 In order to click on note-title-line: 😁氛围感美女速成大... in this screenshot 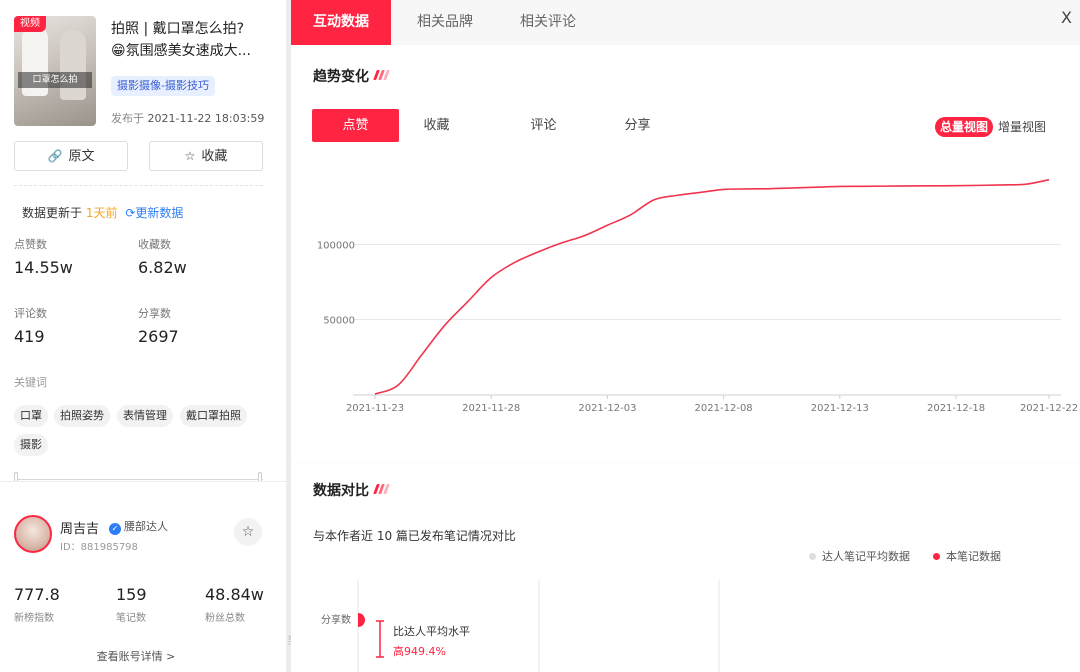, I will do `click(181, 51)`.